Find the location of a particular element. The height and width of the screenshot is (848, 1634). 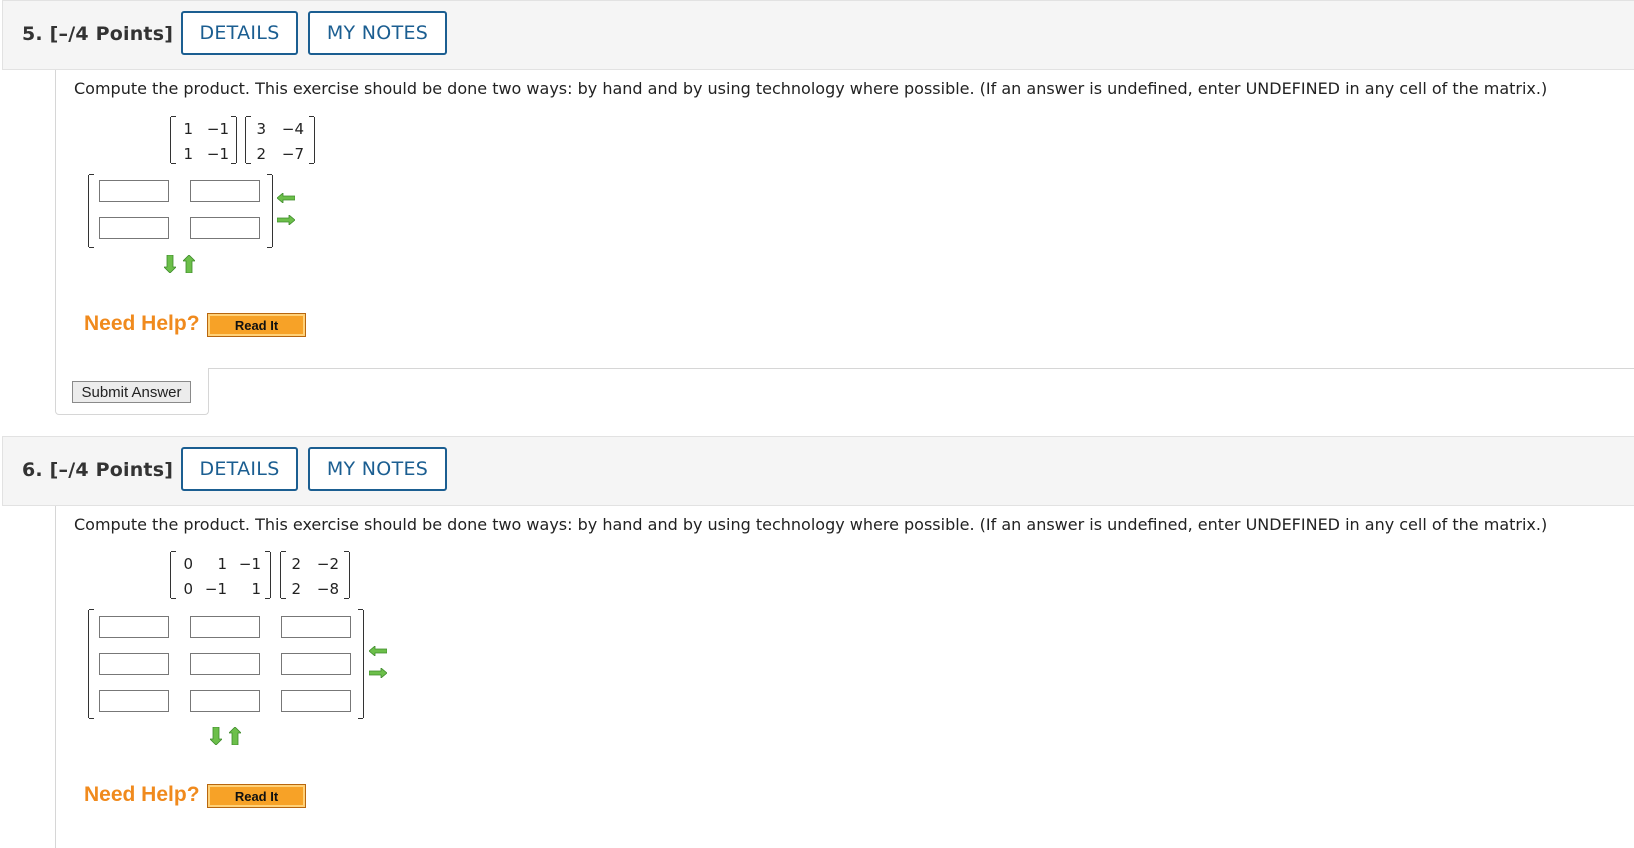

question-number-label: 5. [–/4 Points] is located at coordinates (98, 34).